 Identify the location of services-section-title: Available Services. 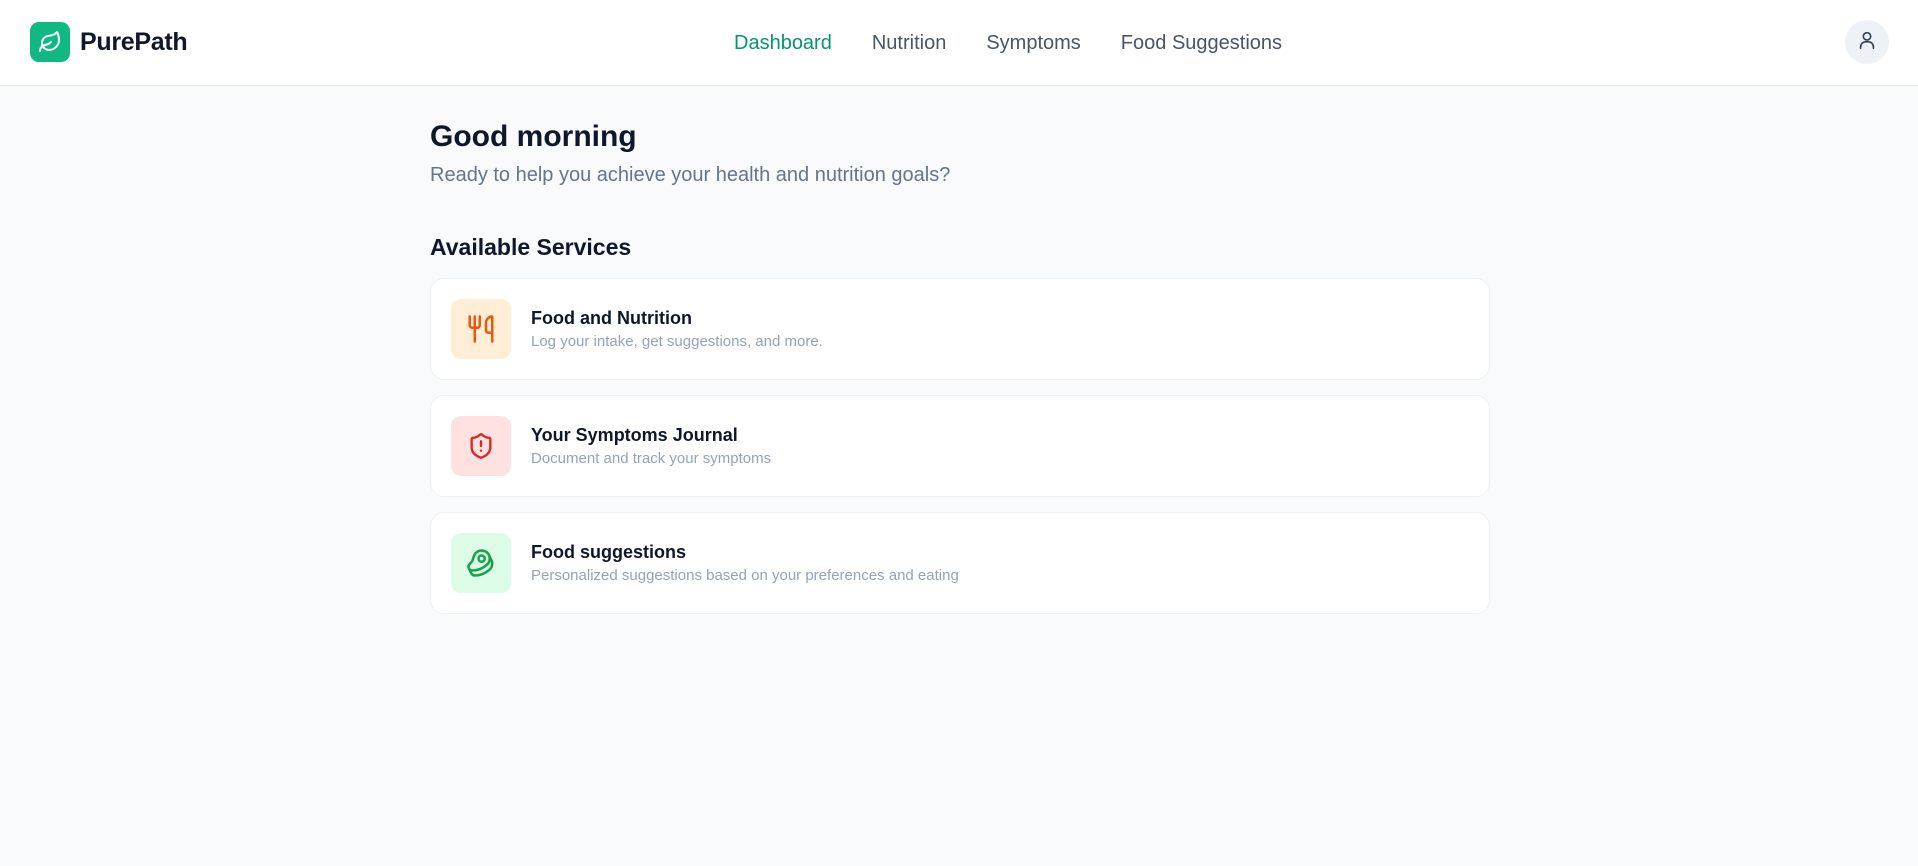
(531, 247).